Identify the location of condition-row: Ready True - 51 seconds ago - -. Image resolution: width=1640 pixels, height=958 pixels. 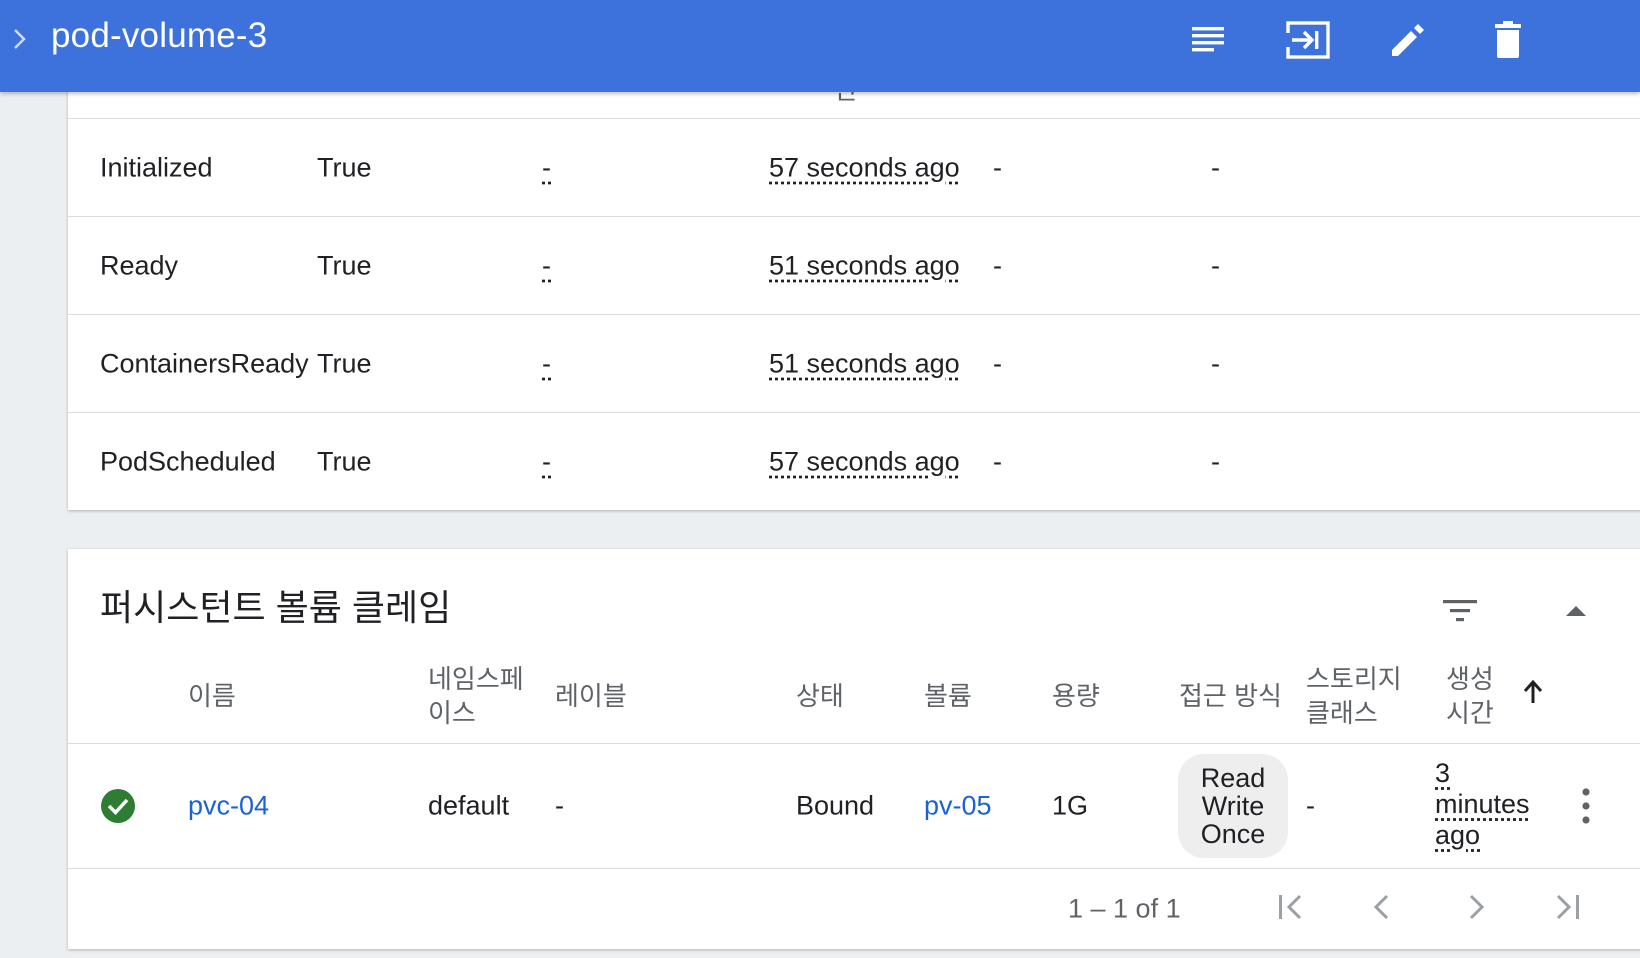
(854, 265).